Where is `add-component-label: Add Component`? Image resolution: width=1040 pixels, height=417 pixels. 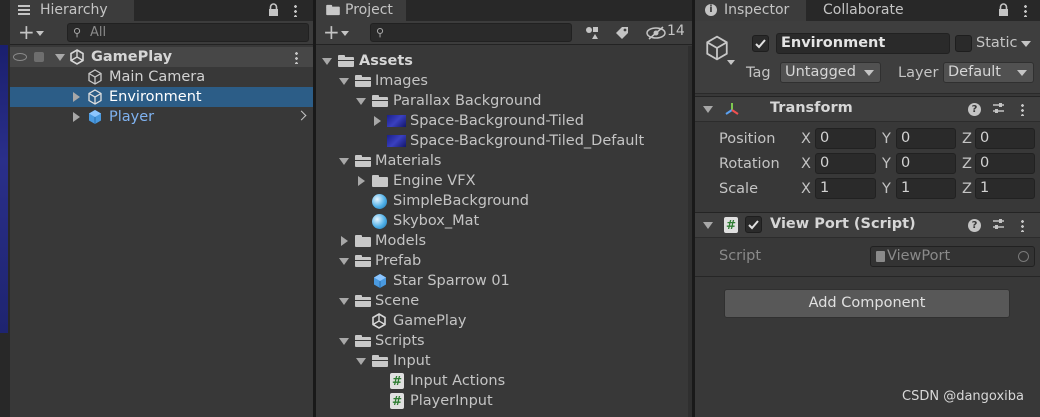
add-component-label: Add Component is located at coordinates (867, 303).